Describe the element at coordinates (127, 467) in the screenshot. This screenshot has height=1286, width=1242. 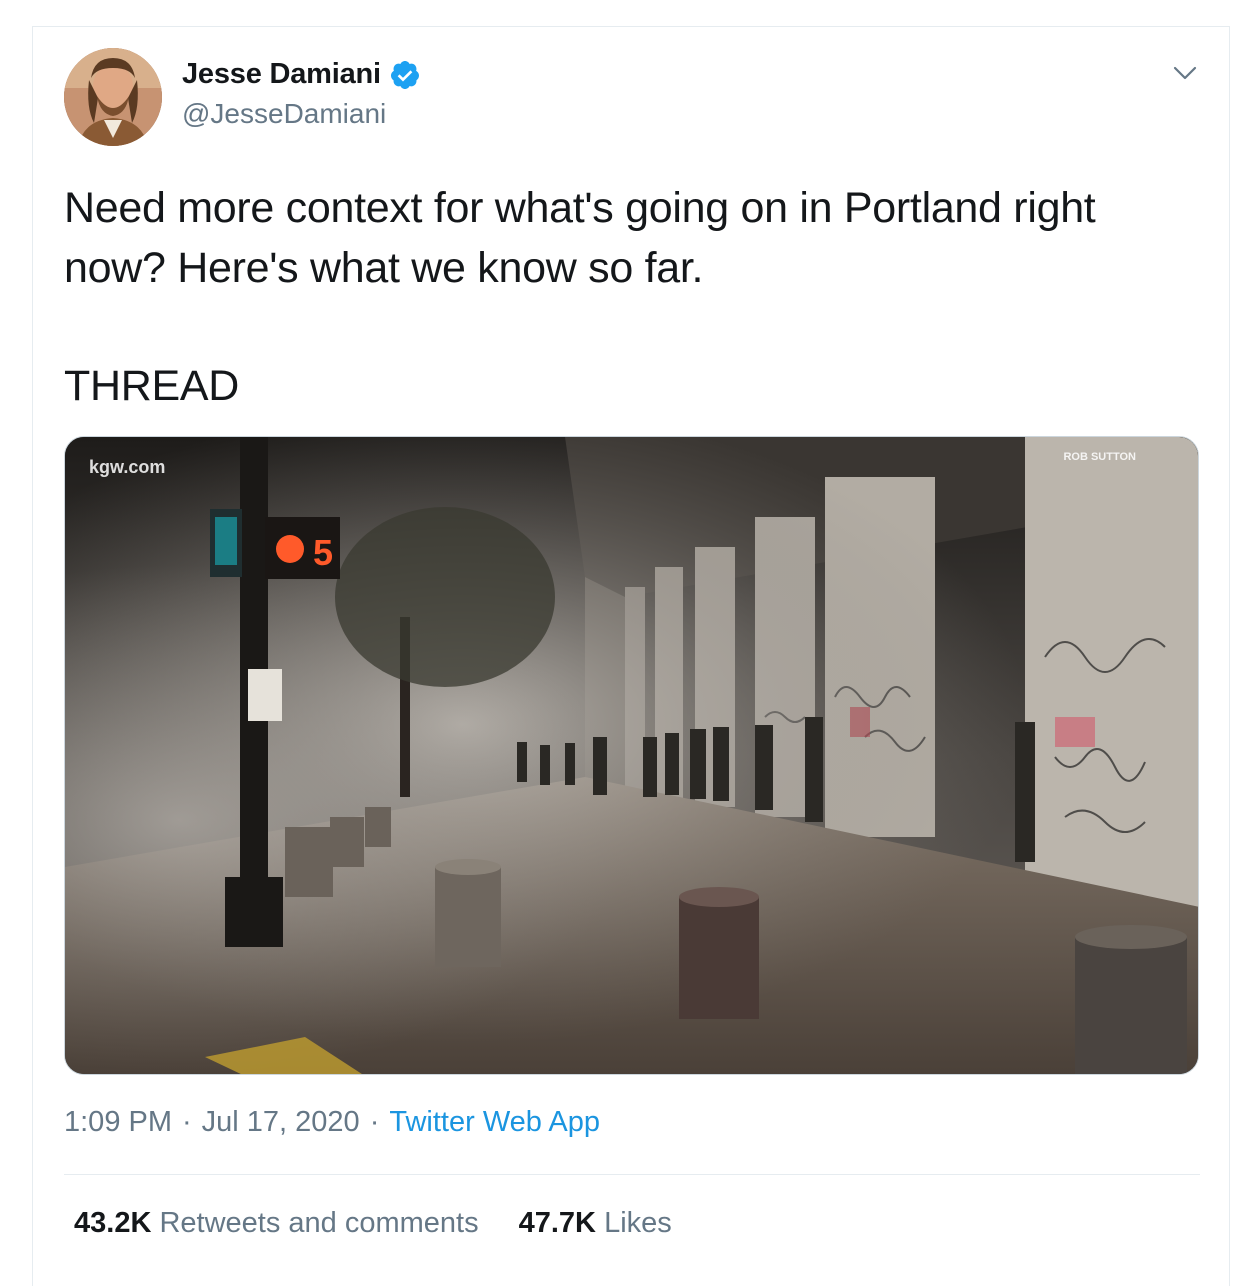
I see `media-watermark: kgw.com` at that location.